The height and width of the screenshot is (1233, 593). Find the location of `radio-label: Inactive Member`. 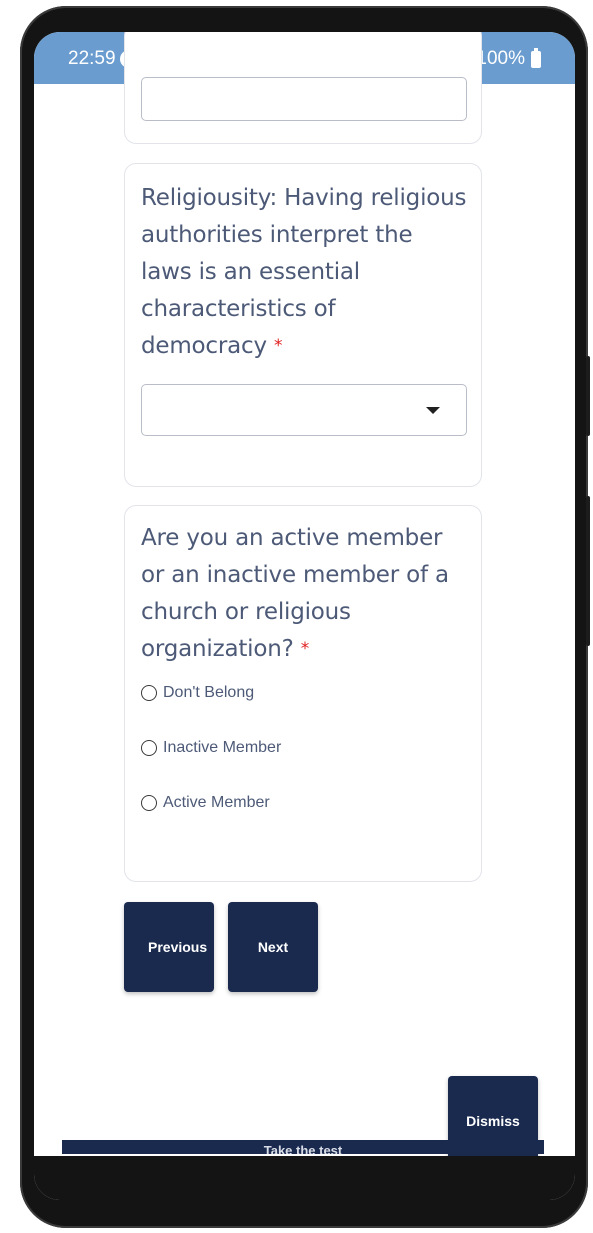

radio-label: Inactive Member is located at coordinates (222, 747).